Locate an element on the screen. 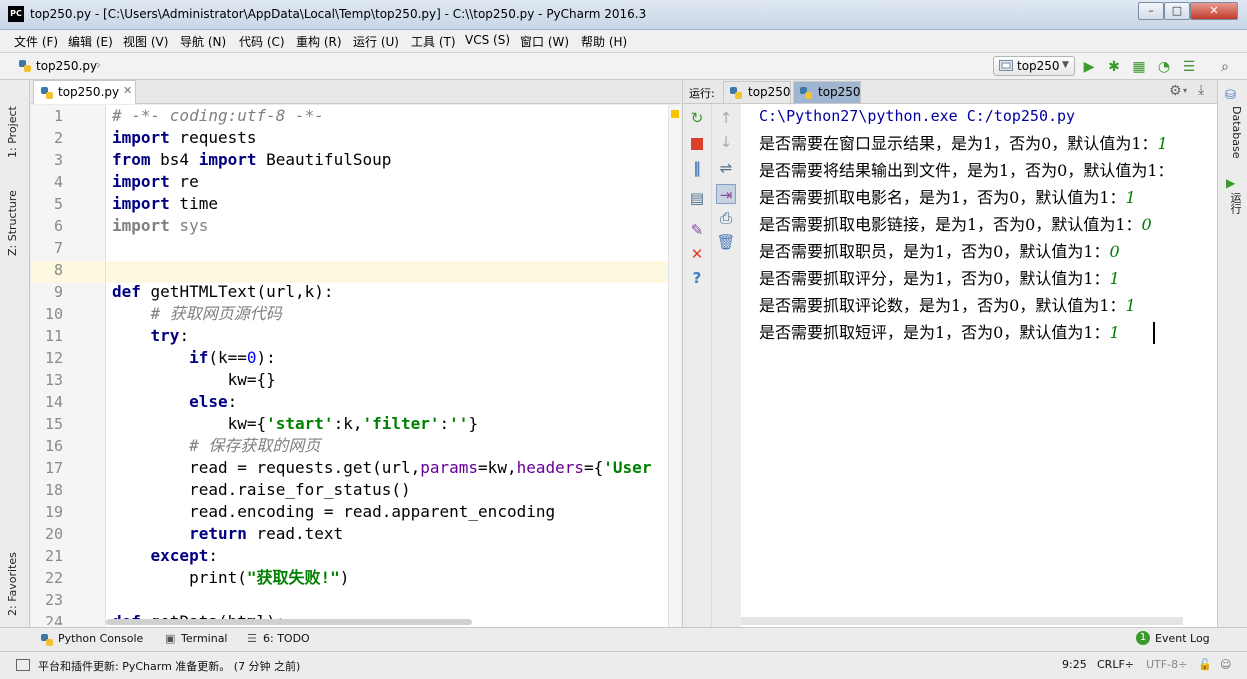  editor-tab-top250: top250.py ✕ is located at coordinates (84, 92).